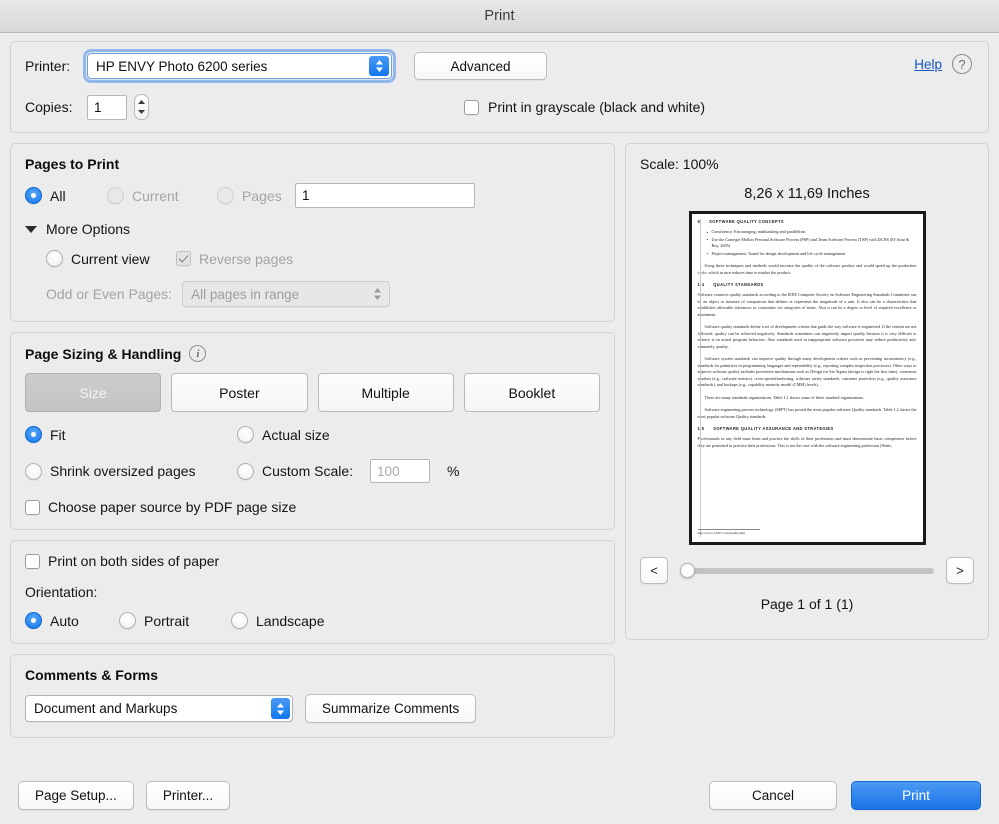  I want to click on comments-forms-select: Document and Markups, so click(159, 708).